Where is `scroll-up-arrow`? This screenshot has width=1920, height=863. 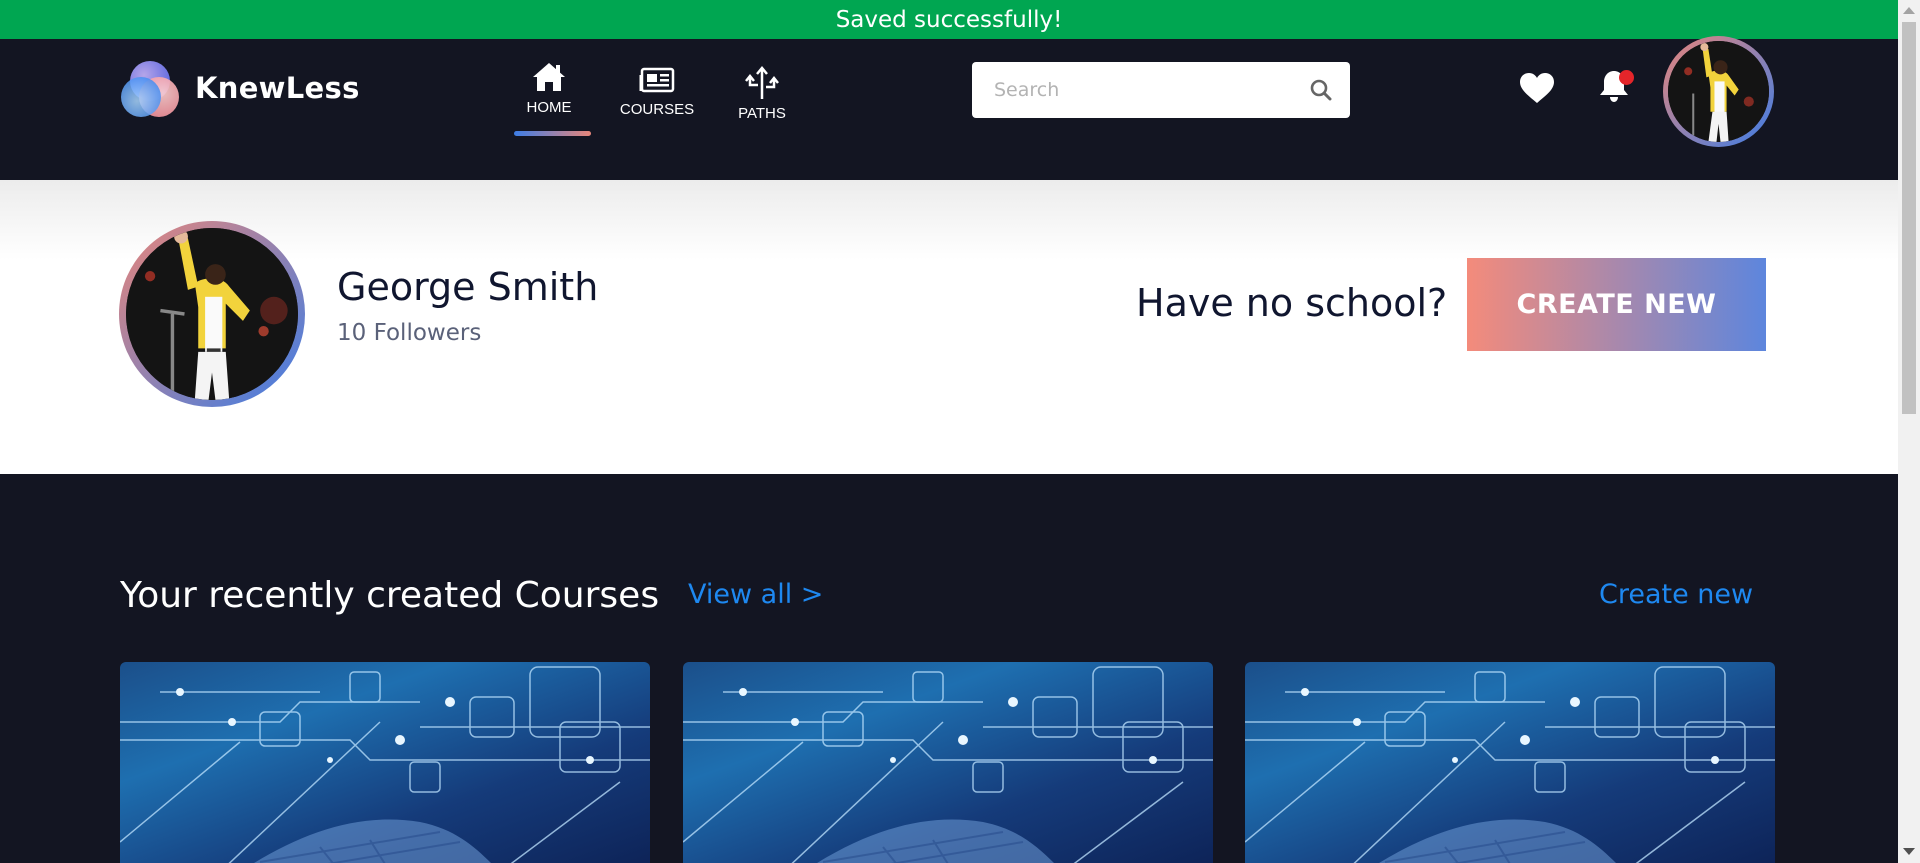
scroll-up-arrow is located at coordinates (1909, 10).